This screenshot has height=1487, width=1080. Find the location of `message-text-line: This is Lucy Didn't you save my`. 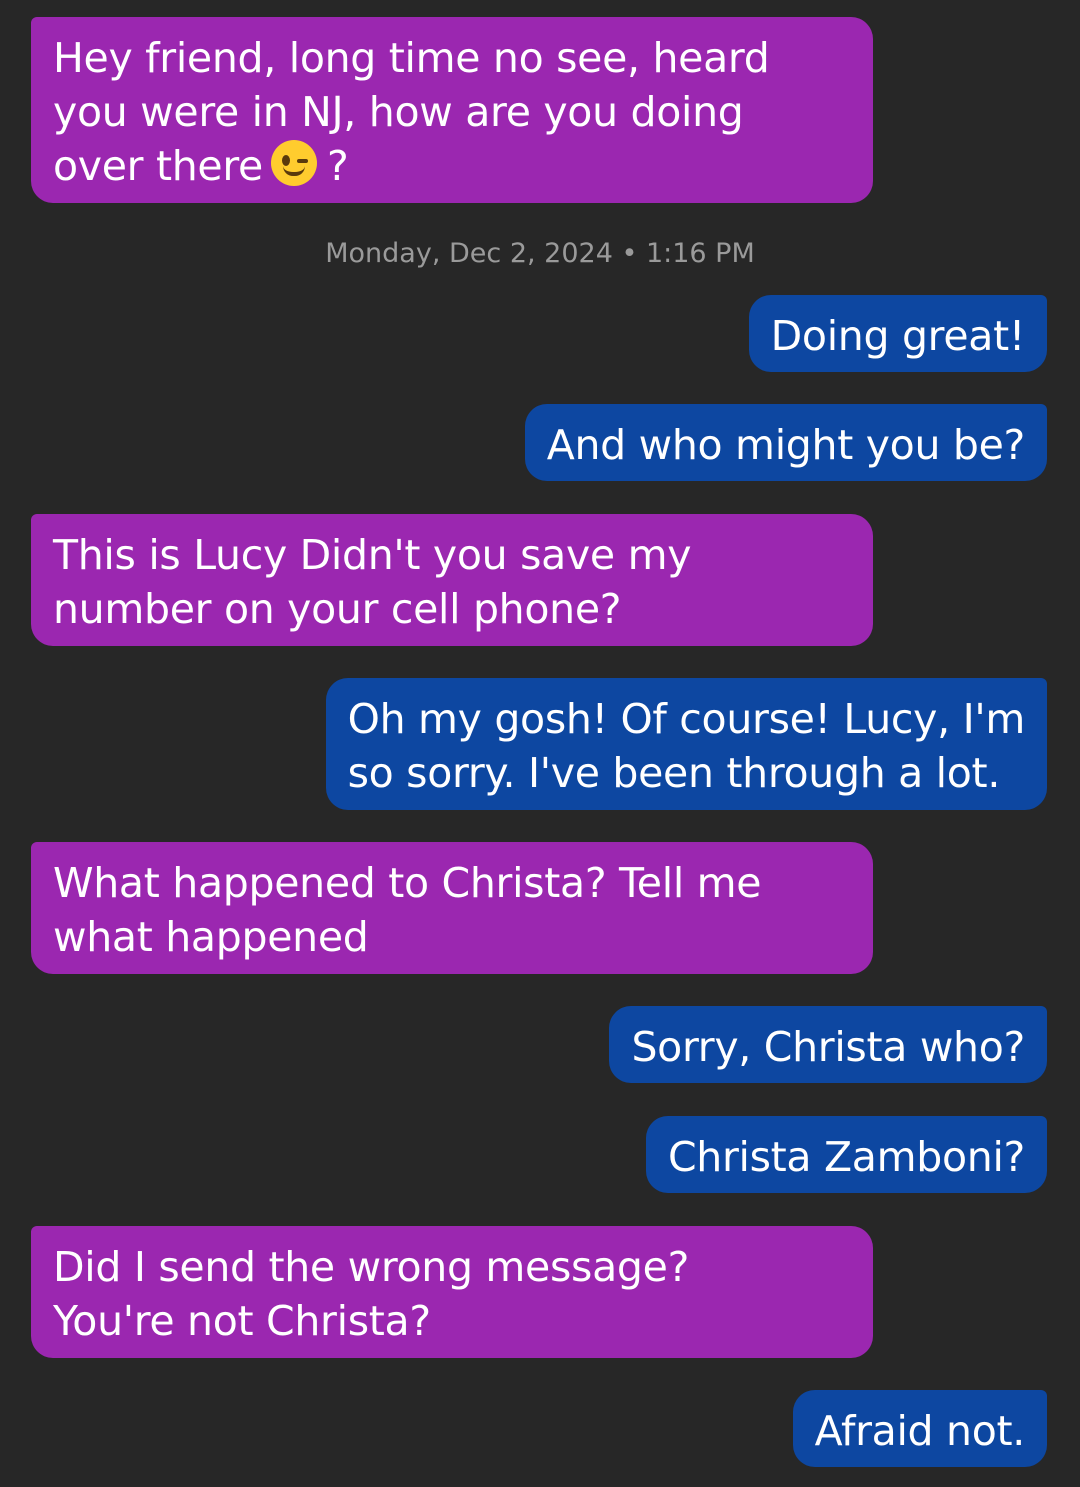

message-text-line: This is Lucy Didn't you save my is located at coordinates (372, 555).